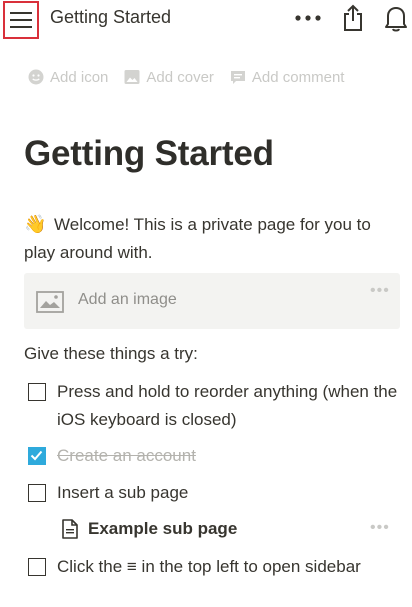 The width and height of the screenshot is (412, 607). I want to click on add-comment-button: Add comment, so click(287, 77).